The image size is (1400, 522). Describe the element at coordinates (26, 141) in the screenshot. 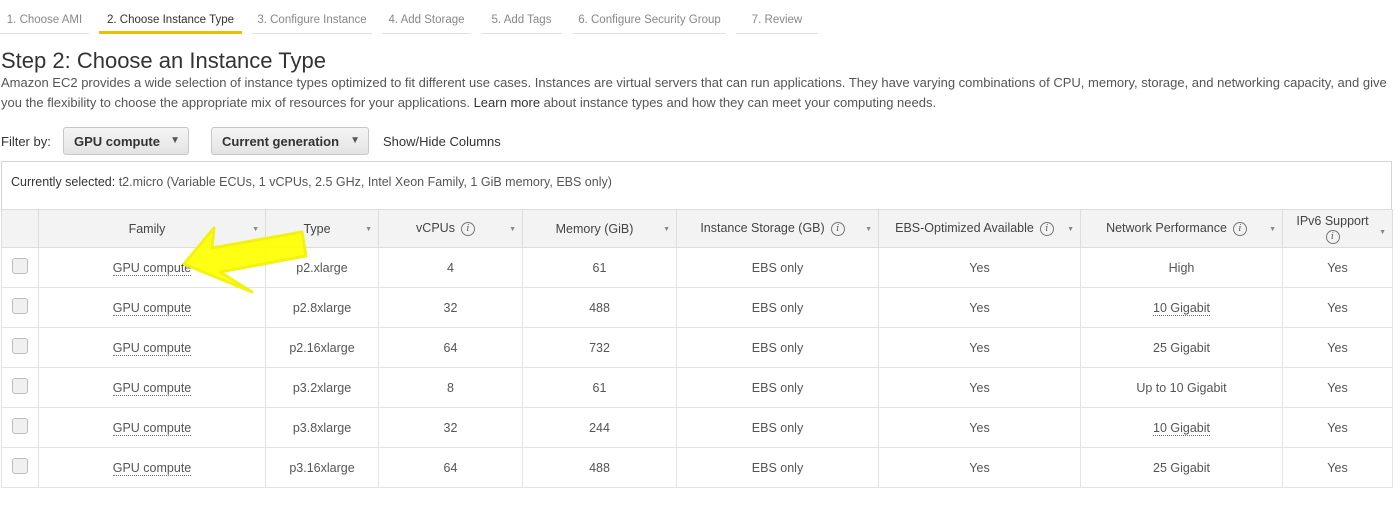

I see `filter-label: Filter by:` at that location.